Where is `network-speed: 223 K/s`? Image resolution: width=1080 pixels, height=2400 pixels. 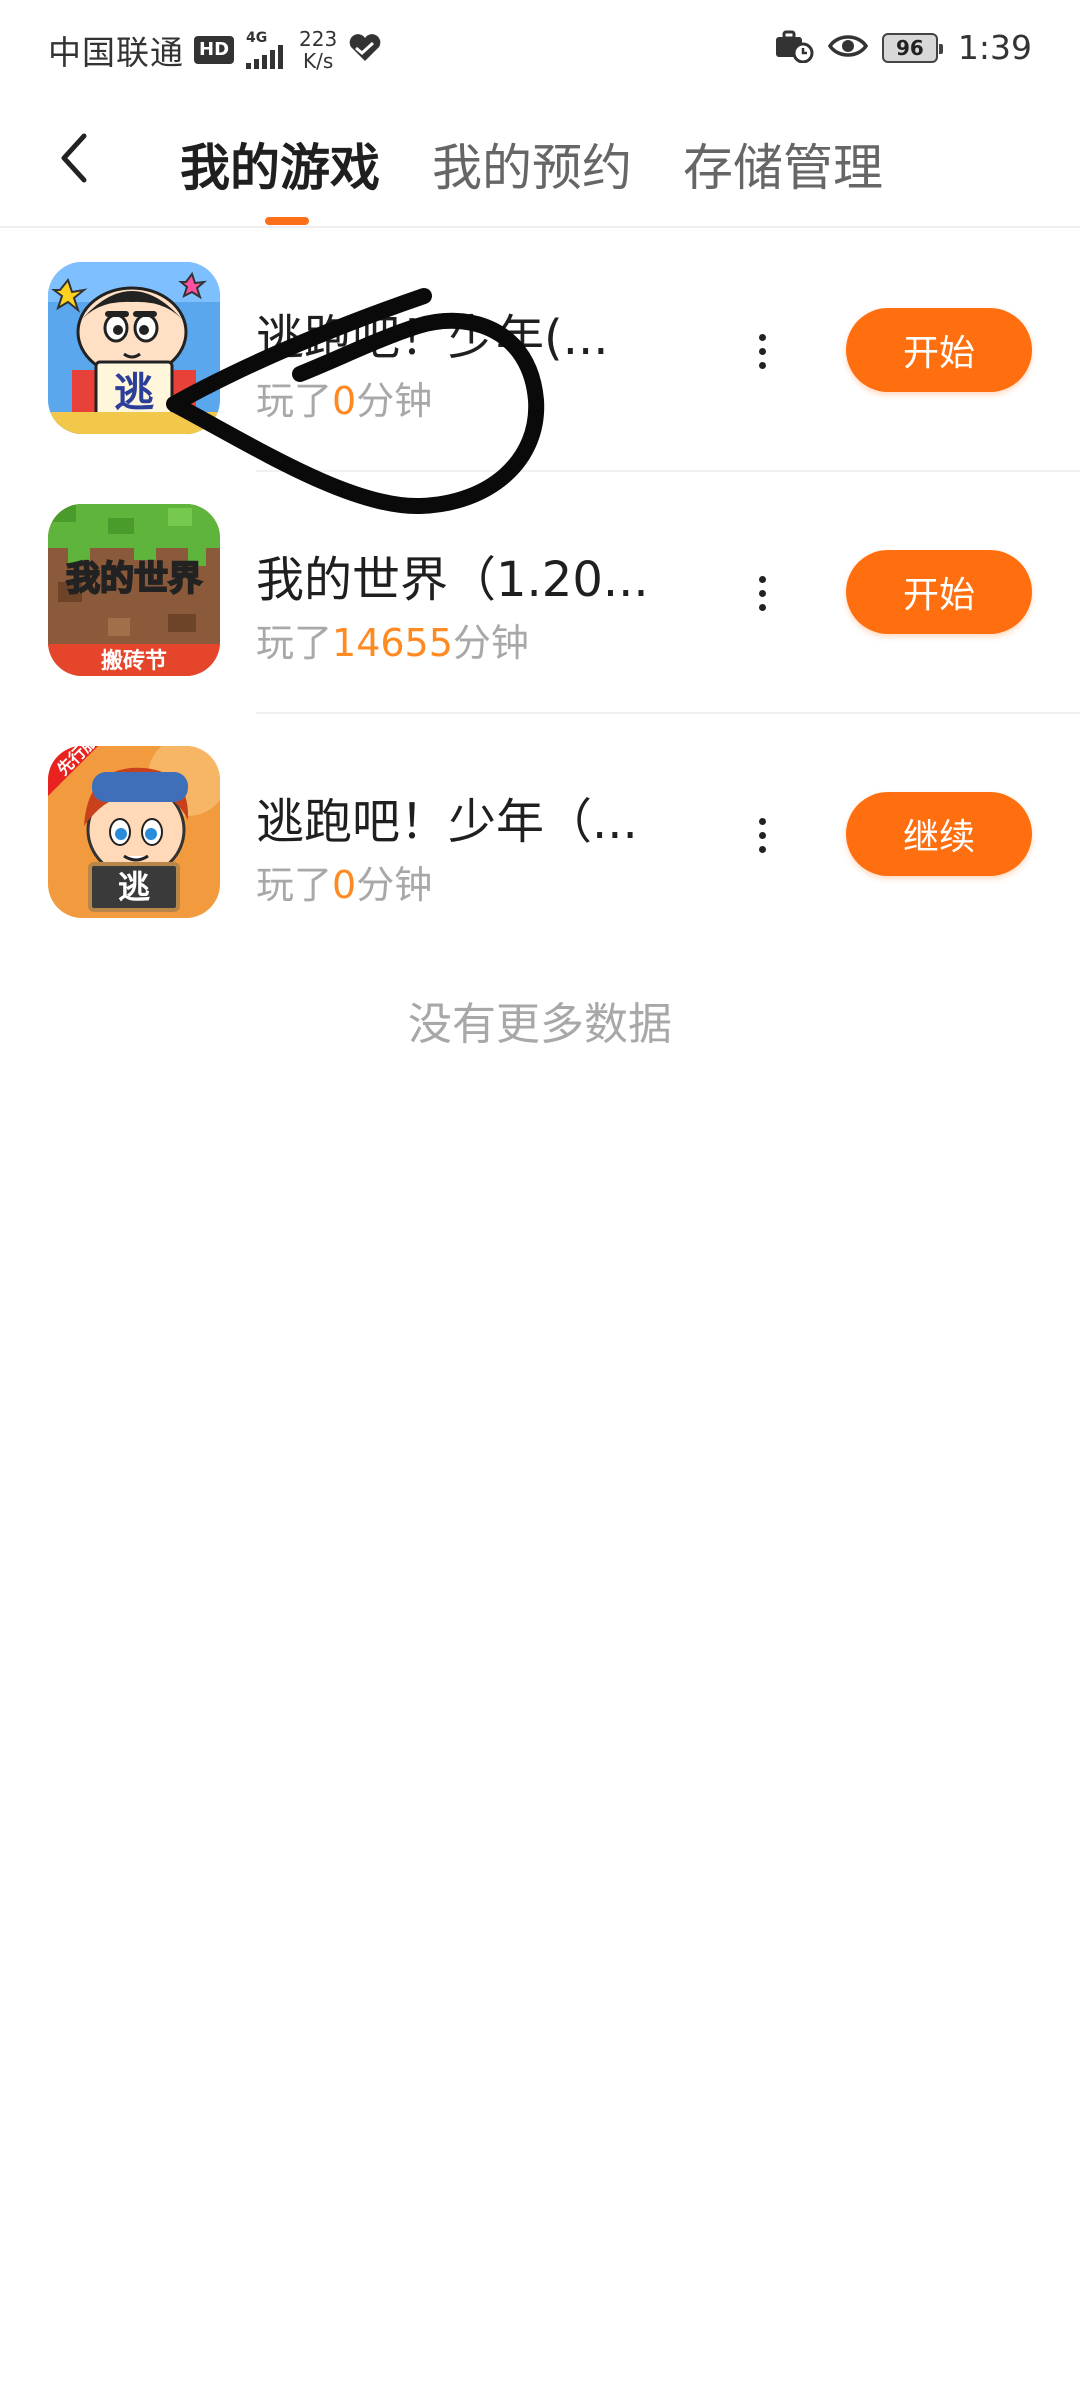
network-speed: 223 K/s is located at coordinates (318, 50).